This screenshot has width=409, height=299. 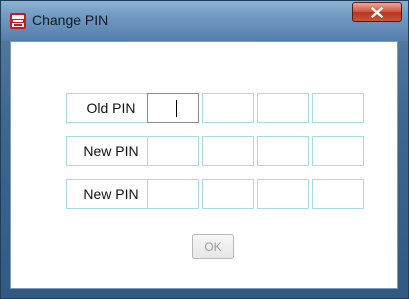 What do you see at coordinates (111, 194) in the screenshot?
I see `confirm-pin-label: New PIN` at bounding box center [111, 194].